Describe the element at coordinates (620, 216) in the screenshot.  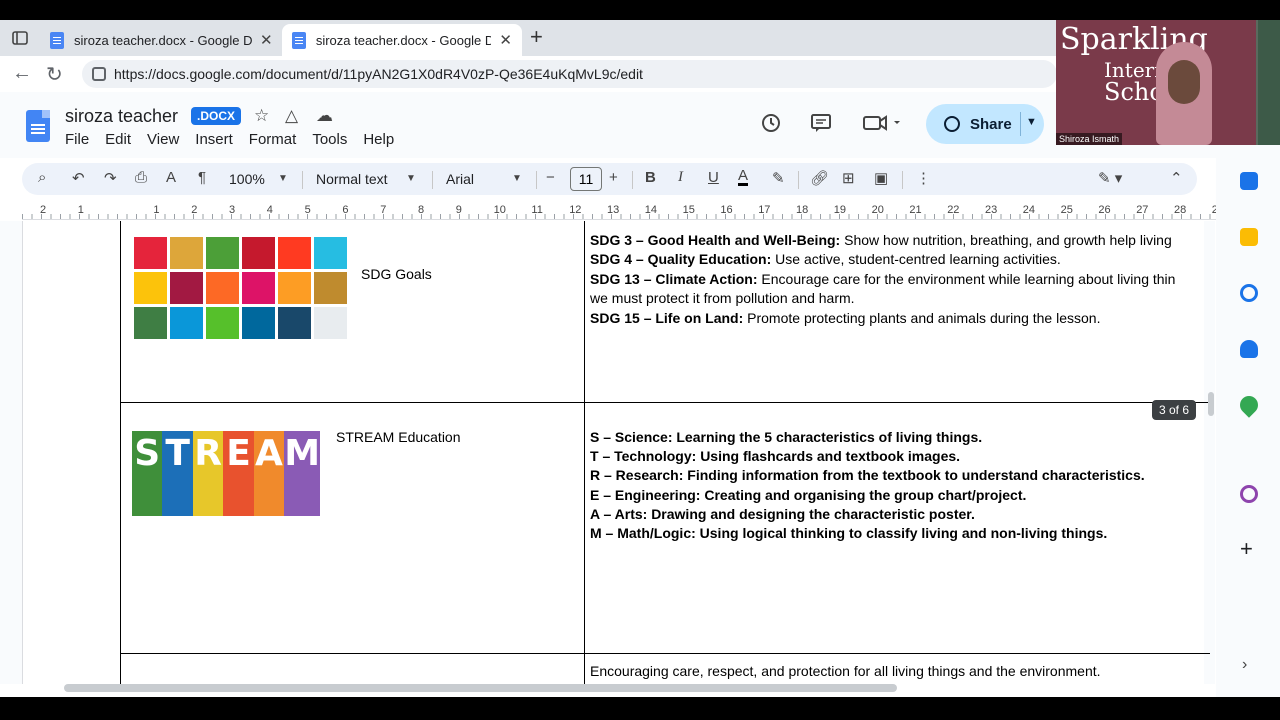
I see `ruler-ticks` at that location.